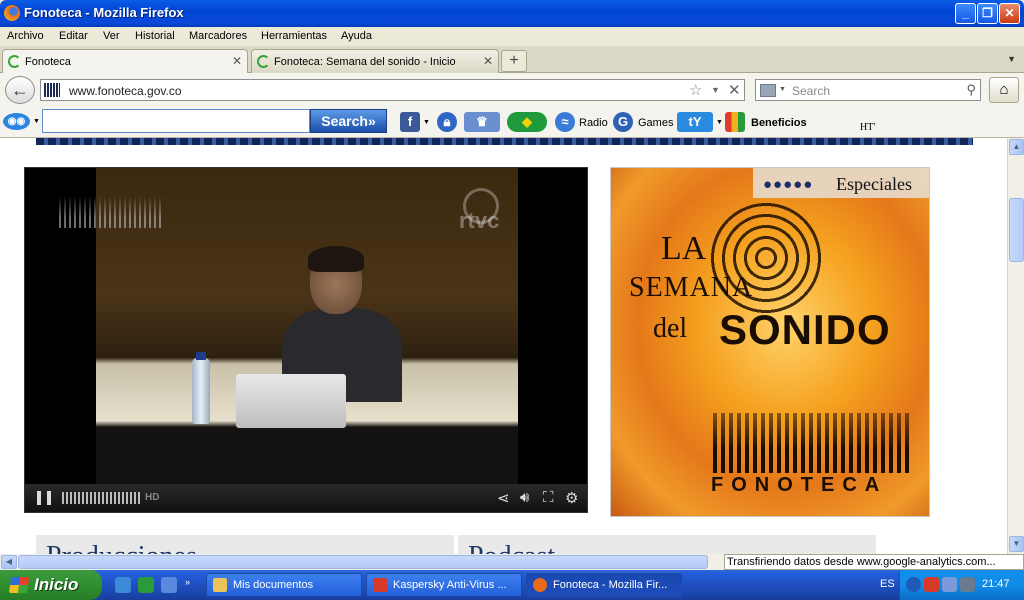 The height and width of the screenshot is (600, 1024). What do you see at coordinates (695, 122) in the screenshot?
I see `twitter-youtube-icon: tY` at bounding box center [695, 122].